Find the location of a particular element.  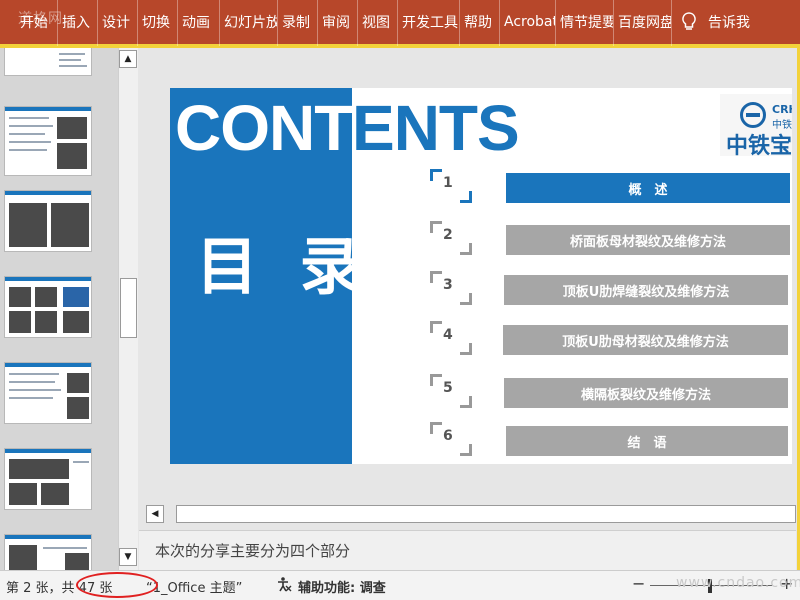

tab-developer: 开发工具 is located at coordinates (429, 23).